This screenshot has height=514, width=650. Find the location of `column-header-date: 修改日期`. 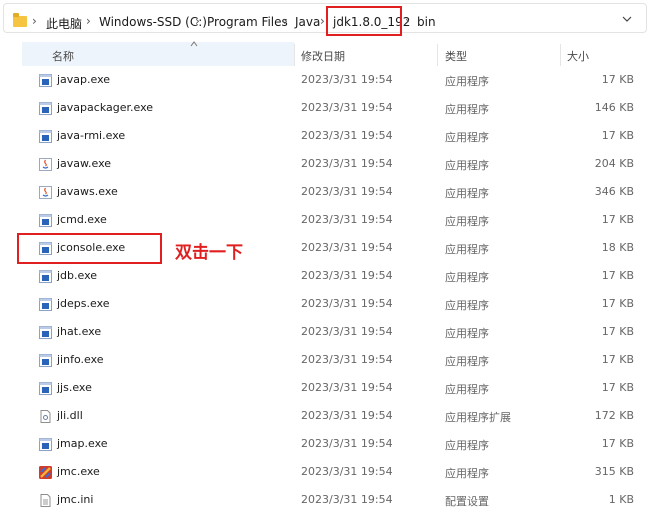

column-header-date: 修改日期 is located at coordinates (323, 56).